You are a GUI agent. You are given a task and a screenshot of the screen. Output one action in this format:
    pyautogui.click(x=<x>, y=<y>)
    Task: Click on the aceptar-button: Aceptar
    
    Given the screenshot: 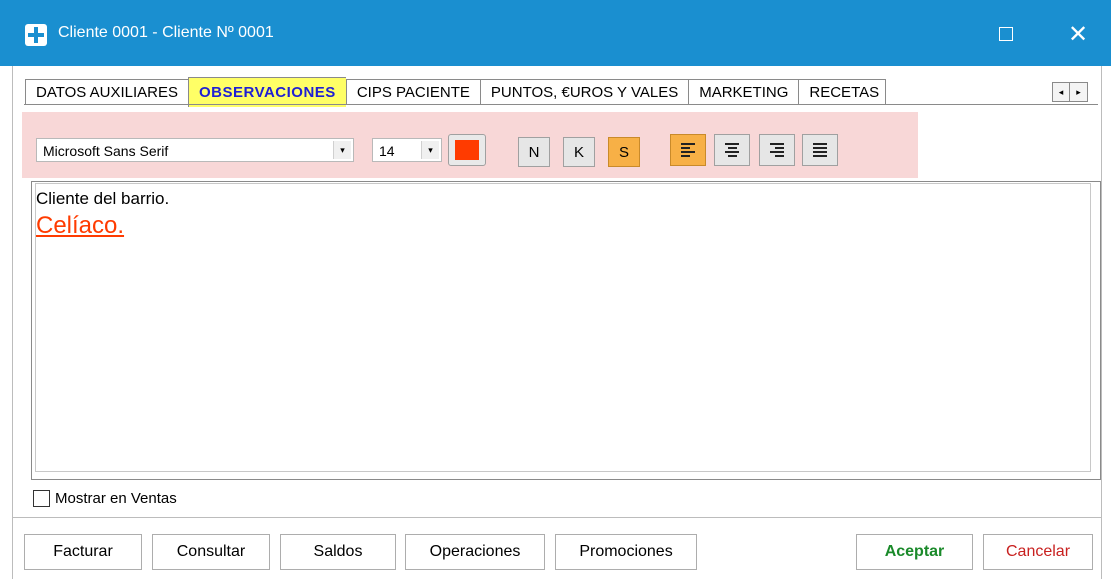 What is the action you would take?
    pyautogui.click(x=914, y=552)
    